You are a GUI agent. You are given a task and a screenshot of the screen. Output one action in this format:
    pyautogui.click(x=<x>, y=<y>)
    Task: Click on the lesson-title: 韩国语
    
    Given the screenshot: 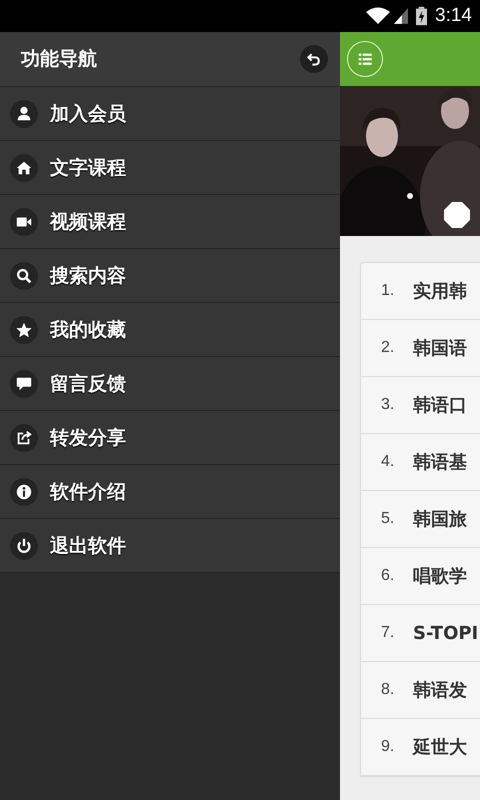 What is the action you would take?
    pyautogui.click(x=440, y=348)
    